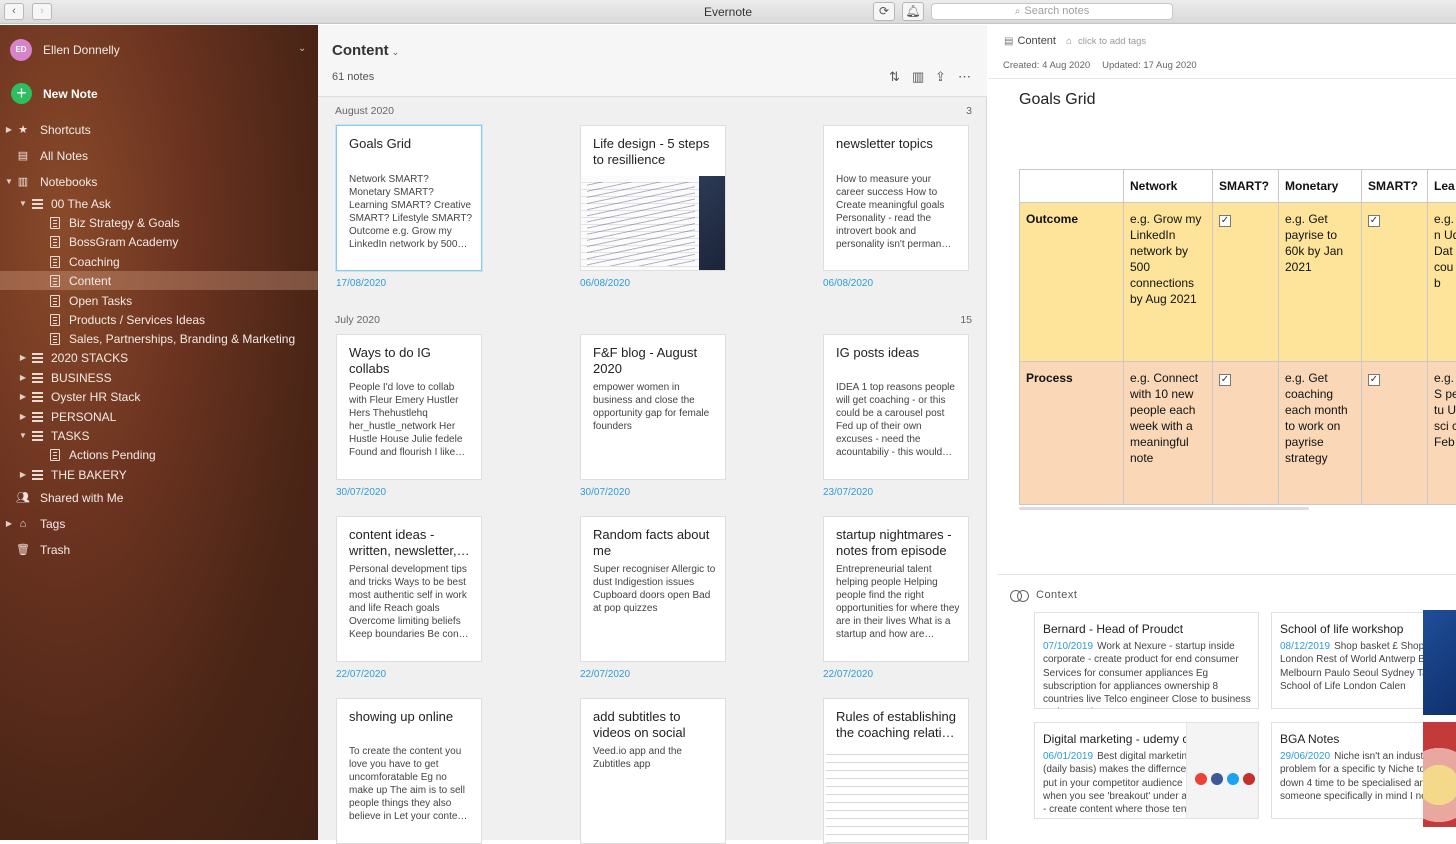  Describe the element at coordinates (848, 492) in the screenshot. I see `note-date: 23/07/2020` at that location.